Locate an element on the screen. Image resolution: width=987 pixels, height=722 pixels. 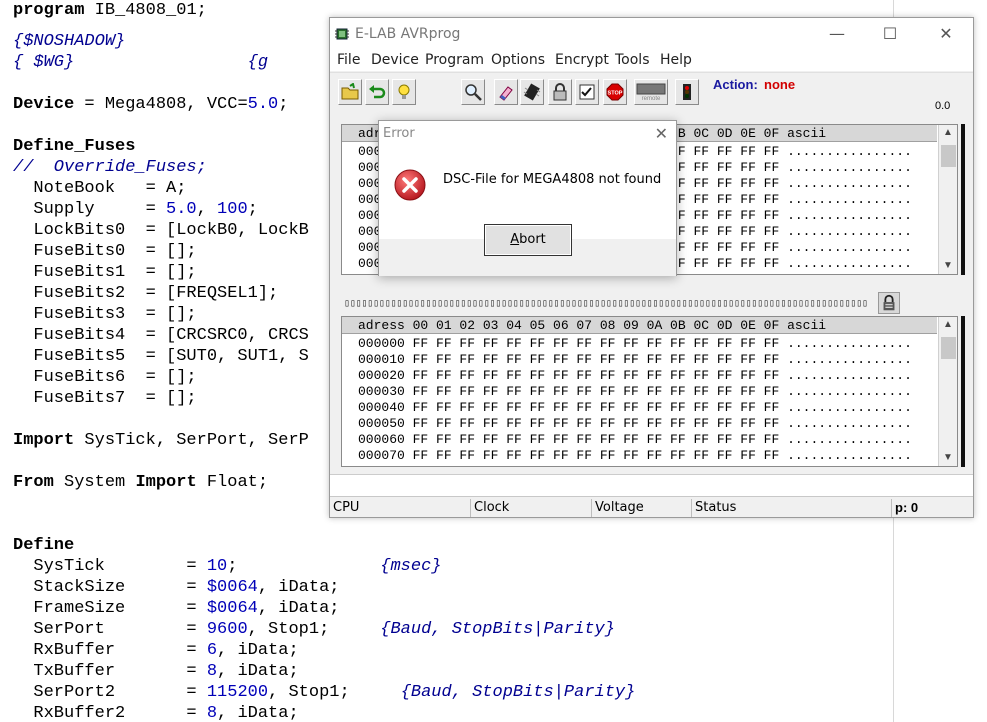
code-token: NoteBook = A; is located at coordinates (100, 188).